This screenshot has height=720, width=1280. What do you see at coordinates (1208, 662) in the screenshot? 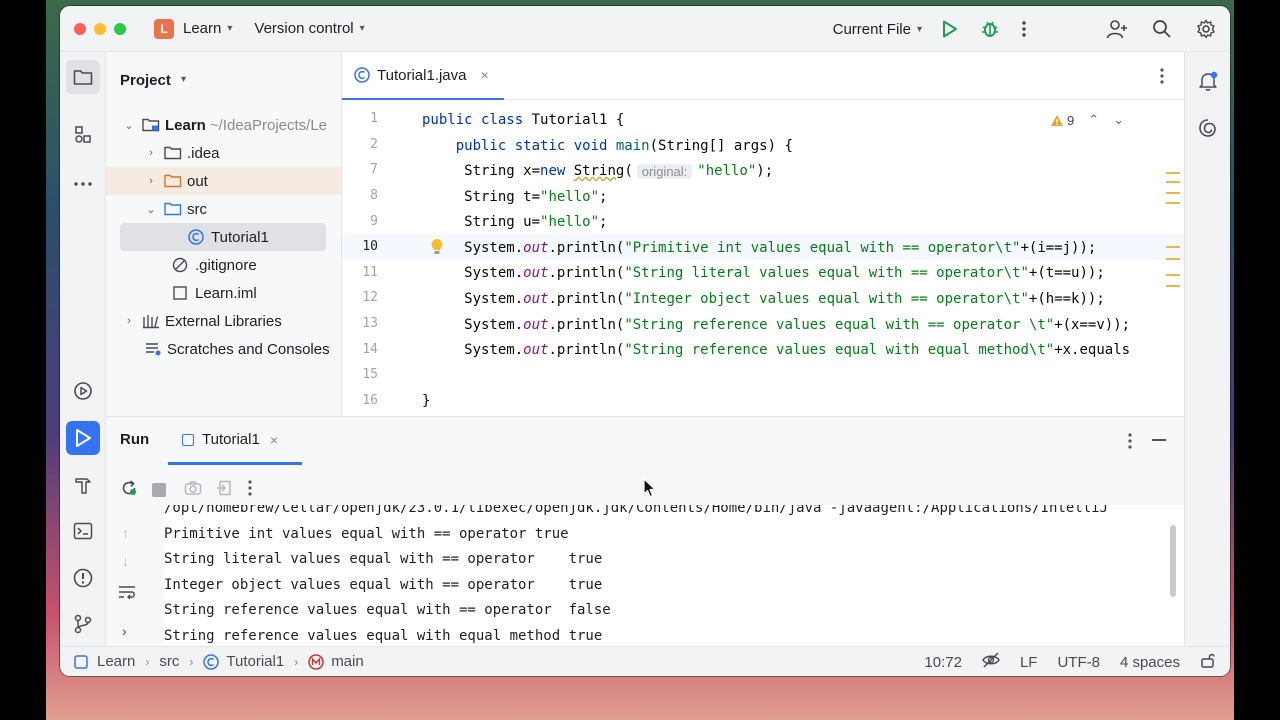
I see `unlock-icon` at bounding box center [1208, 662].